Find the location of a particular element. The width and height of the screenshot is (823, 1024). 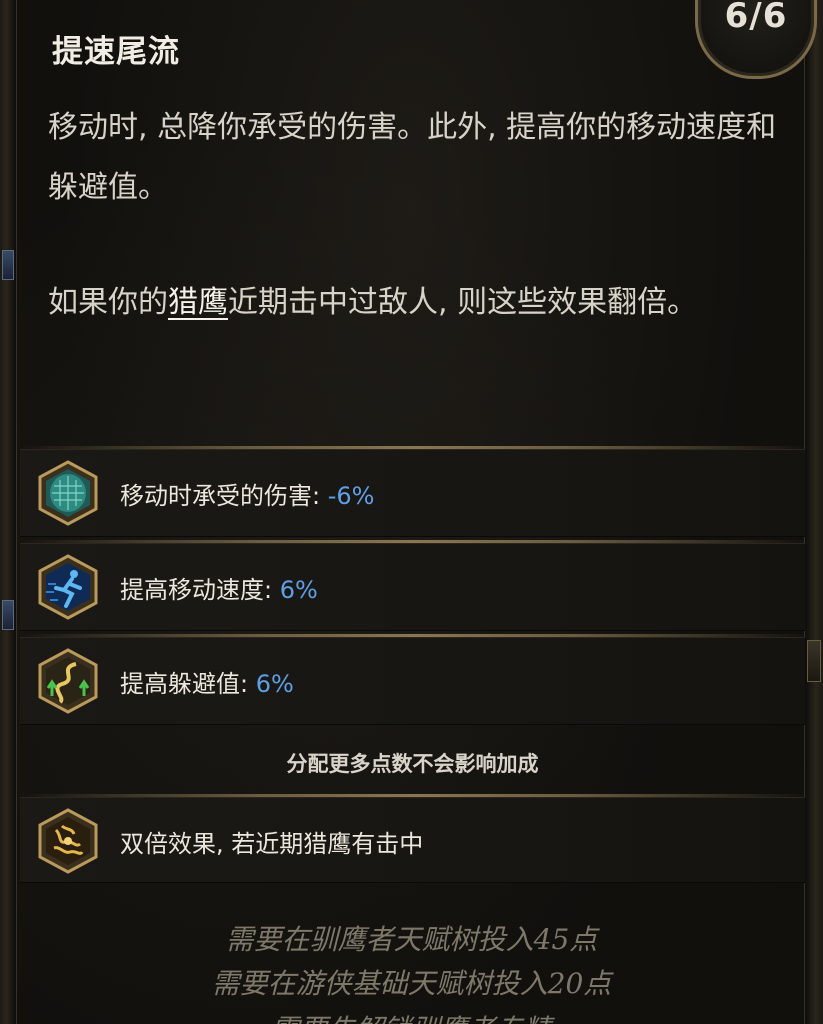

stat-label: 提高躲避值: 6% is located at coordinates (207, 681).